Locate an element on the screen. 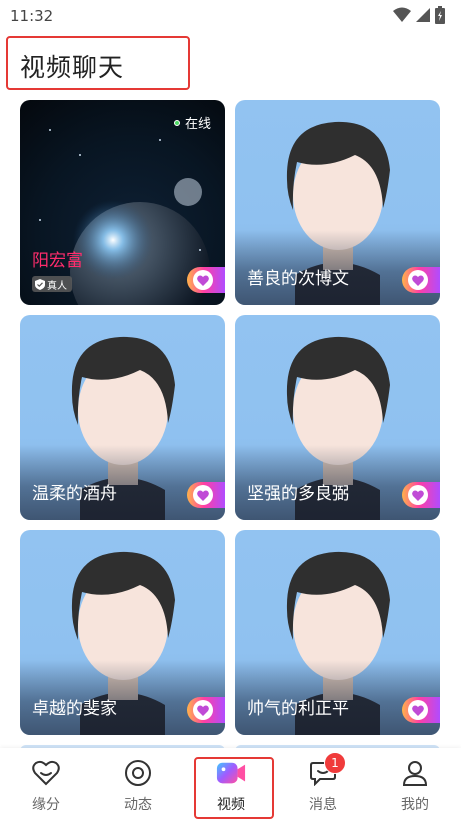 This screenshot has height=820, width=461. card-name: 温柔的酒舟 is located at coordinates (74, 494).